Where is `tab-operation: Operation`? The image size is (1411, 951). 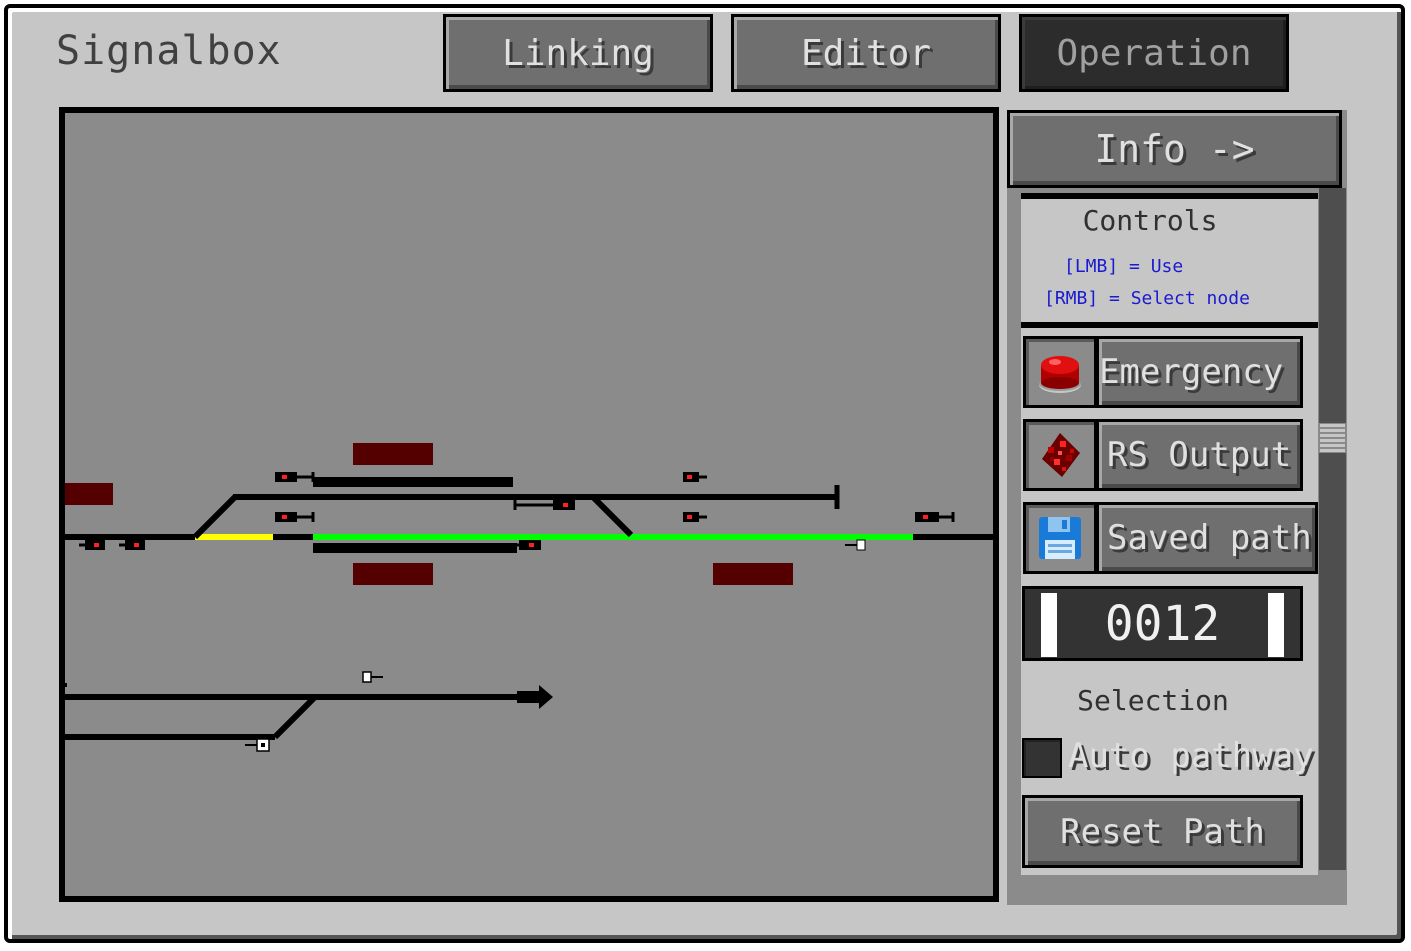 tab-operation: Operation is located at coordinates (1154, 53).